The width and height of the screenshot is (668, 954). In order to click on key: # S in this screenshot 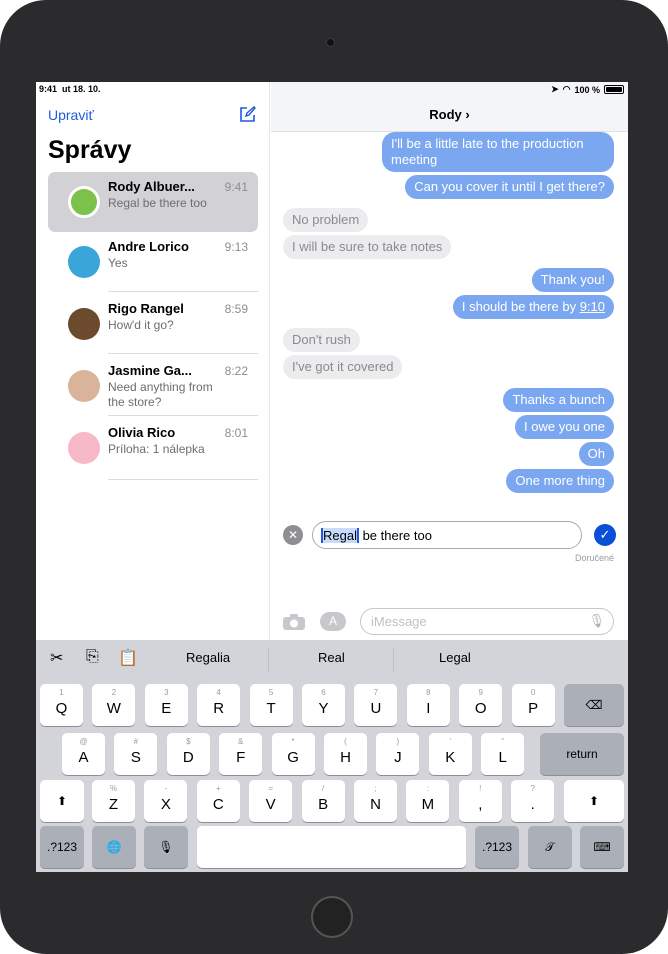, I will do `click(136, 754)`.